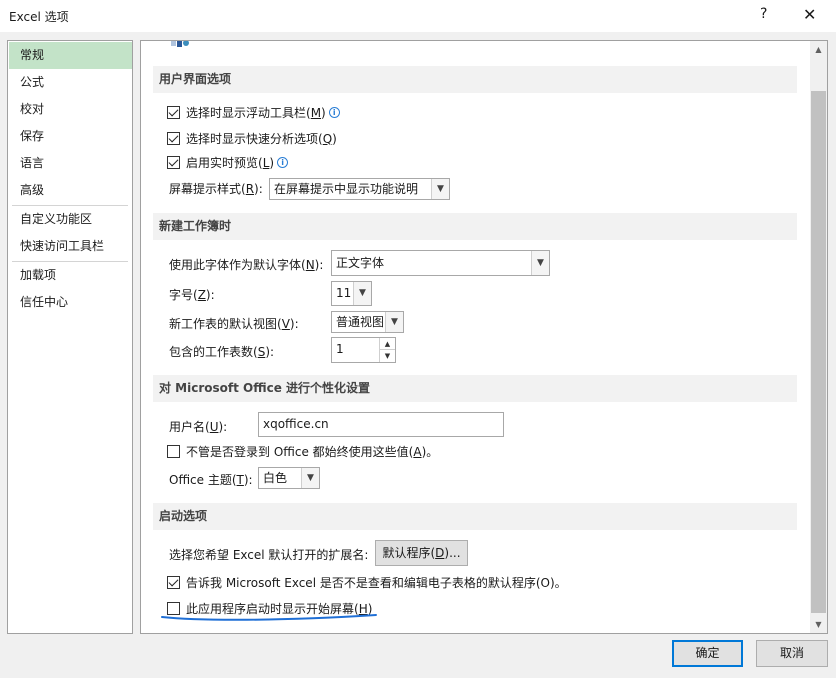  I want to click on scroll-thumb, so click(818, 352).